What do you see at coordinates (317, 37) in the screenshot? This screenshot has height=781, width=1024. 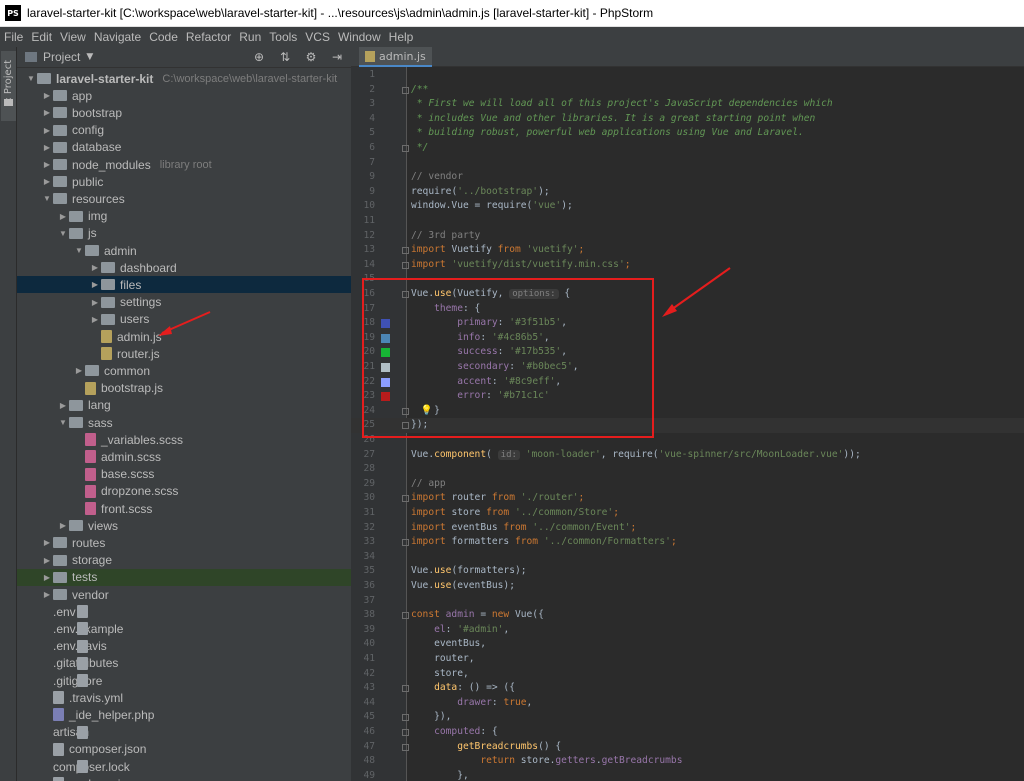 I see `menu-vcs: VCS` at bounding box center [317, 37].